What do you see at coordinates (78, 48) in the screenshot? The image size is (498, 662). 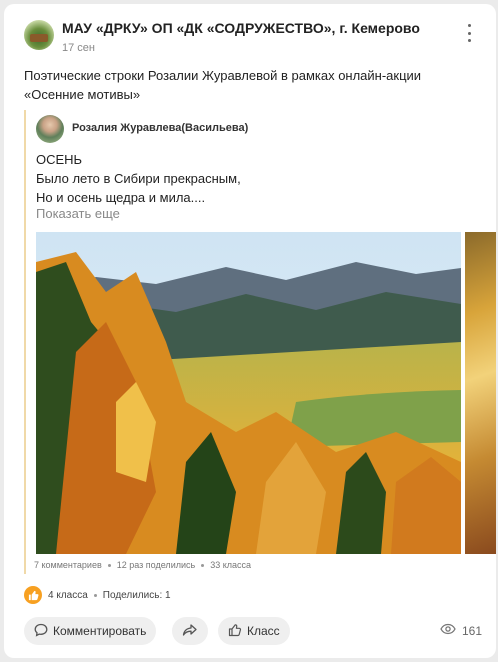 I see `post-date: 17 сен` at bounding box center [78, 48].